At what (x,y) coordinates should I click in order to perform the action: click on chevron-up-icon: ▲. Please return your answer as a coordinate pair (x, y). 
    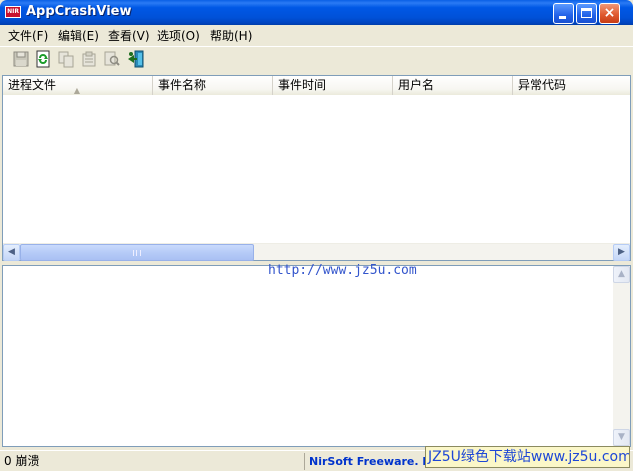
    Looking at the image, I should click on (621, 274).